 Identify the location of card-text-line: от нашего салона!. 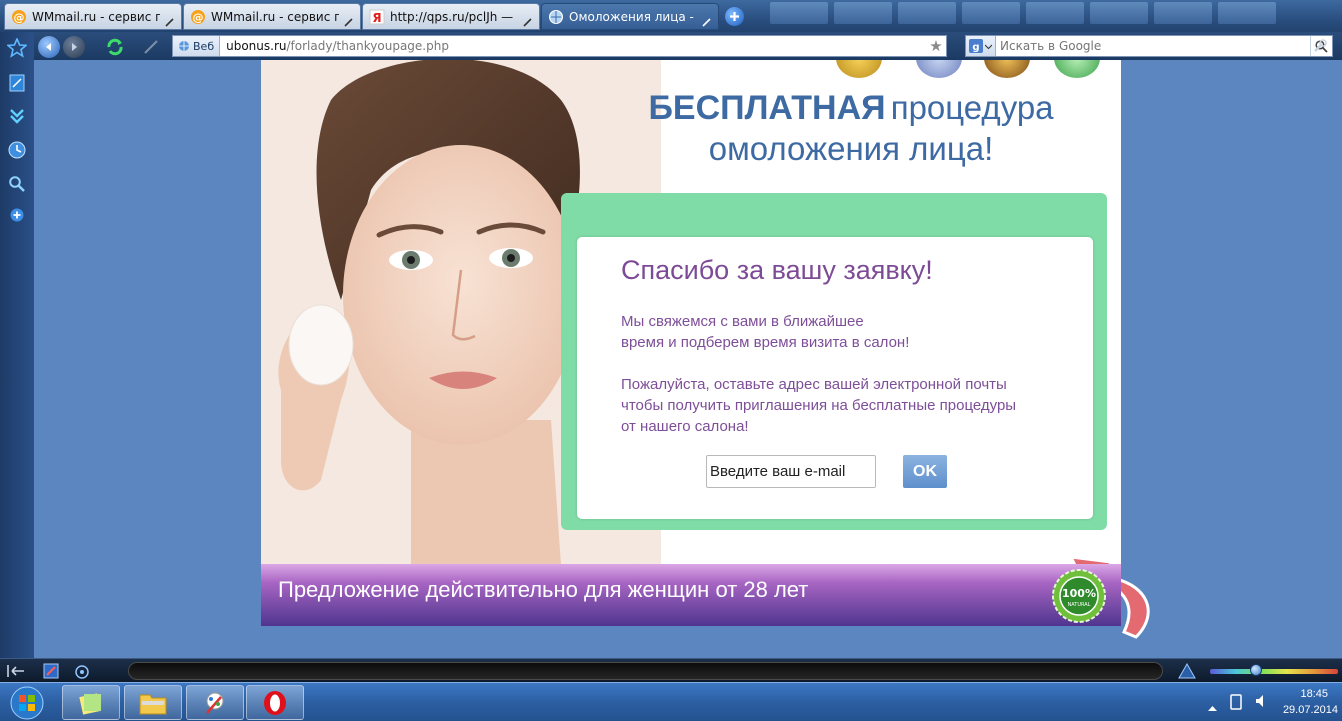
(685, 426).